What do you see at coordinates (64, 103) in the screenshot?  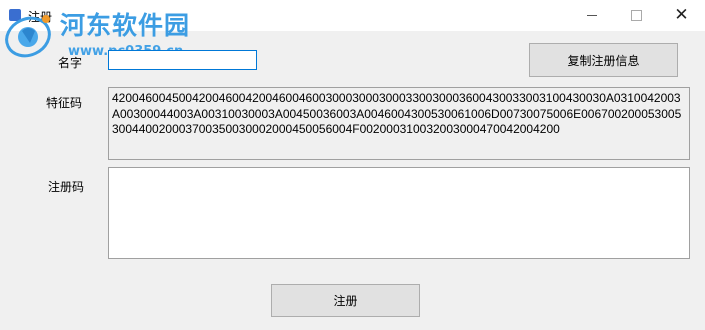 I see `feature-code-label: 特征码` at bounding box center [64, 103].